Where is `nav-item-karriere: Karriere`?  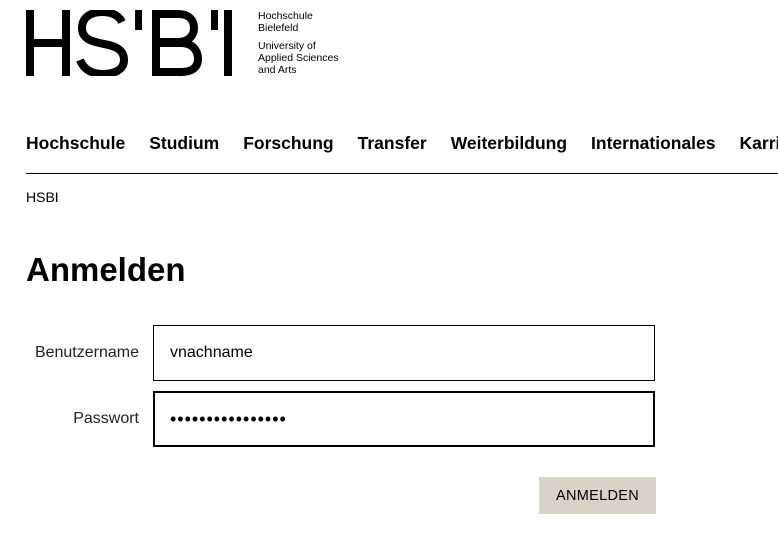
nav-item-karriere: Karriere is located at coordinates (759, 143).